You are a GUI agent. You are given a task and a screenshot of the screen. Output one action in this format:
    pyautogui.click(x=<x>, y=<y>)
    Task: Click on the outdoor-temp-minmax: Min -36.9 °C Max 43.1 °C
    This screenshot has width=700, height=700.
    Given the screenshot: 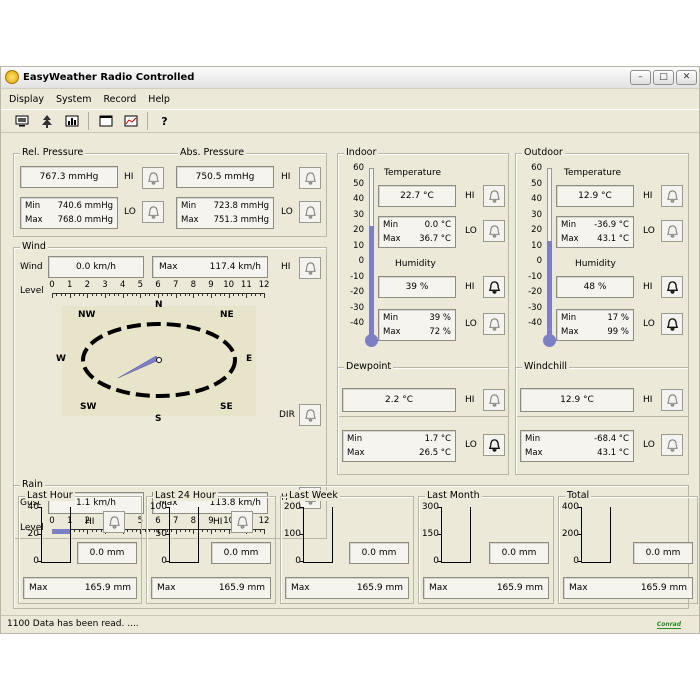 What is the action you would take?
    pyautogui.click(x=595, y=232)
    